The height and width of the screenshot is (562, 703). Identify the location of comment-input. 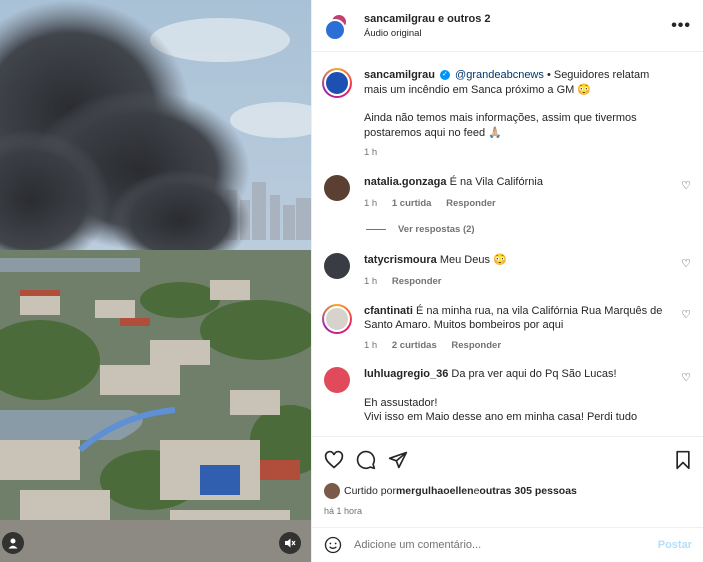
(506, 545).